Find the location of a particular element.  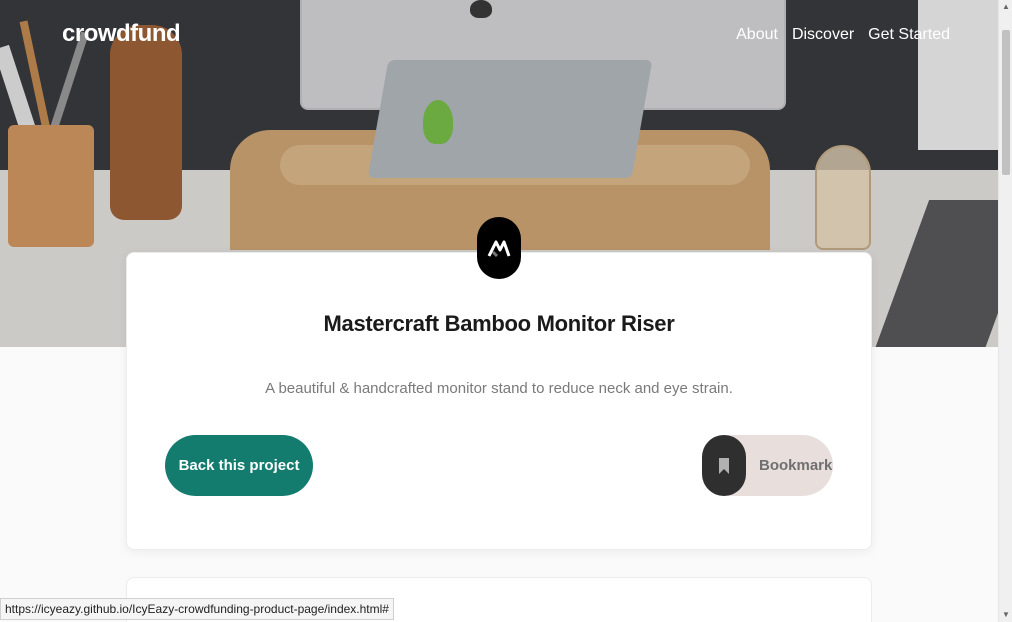

back-project-button: Back this project is located at coordinates (239, 465).